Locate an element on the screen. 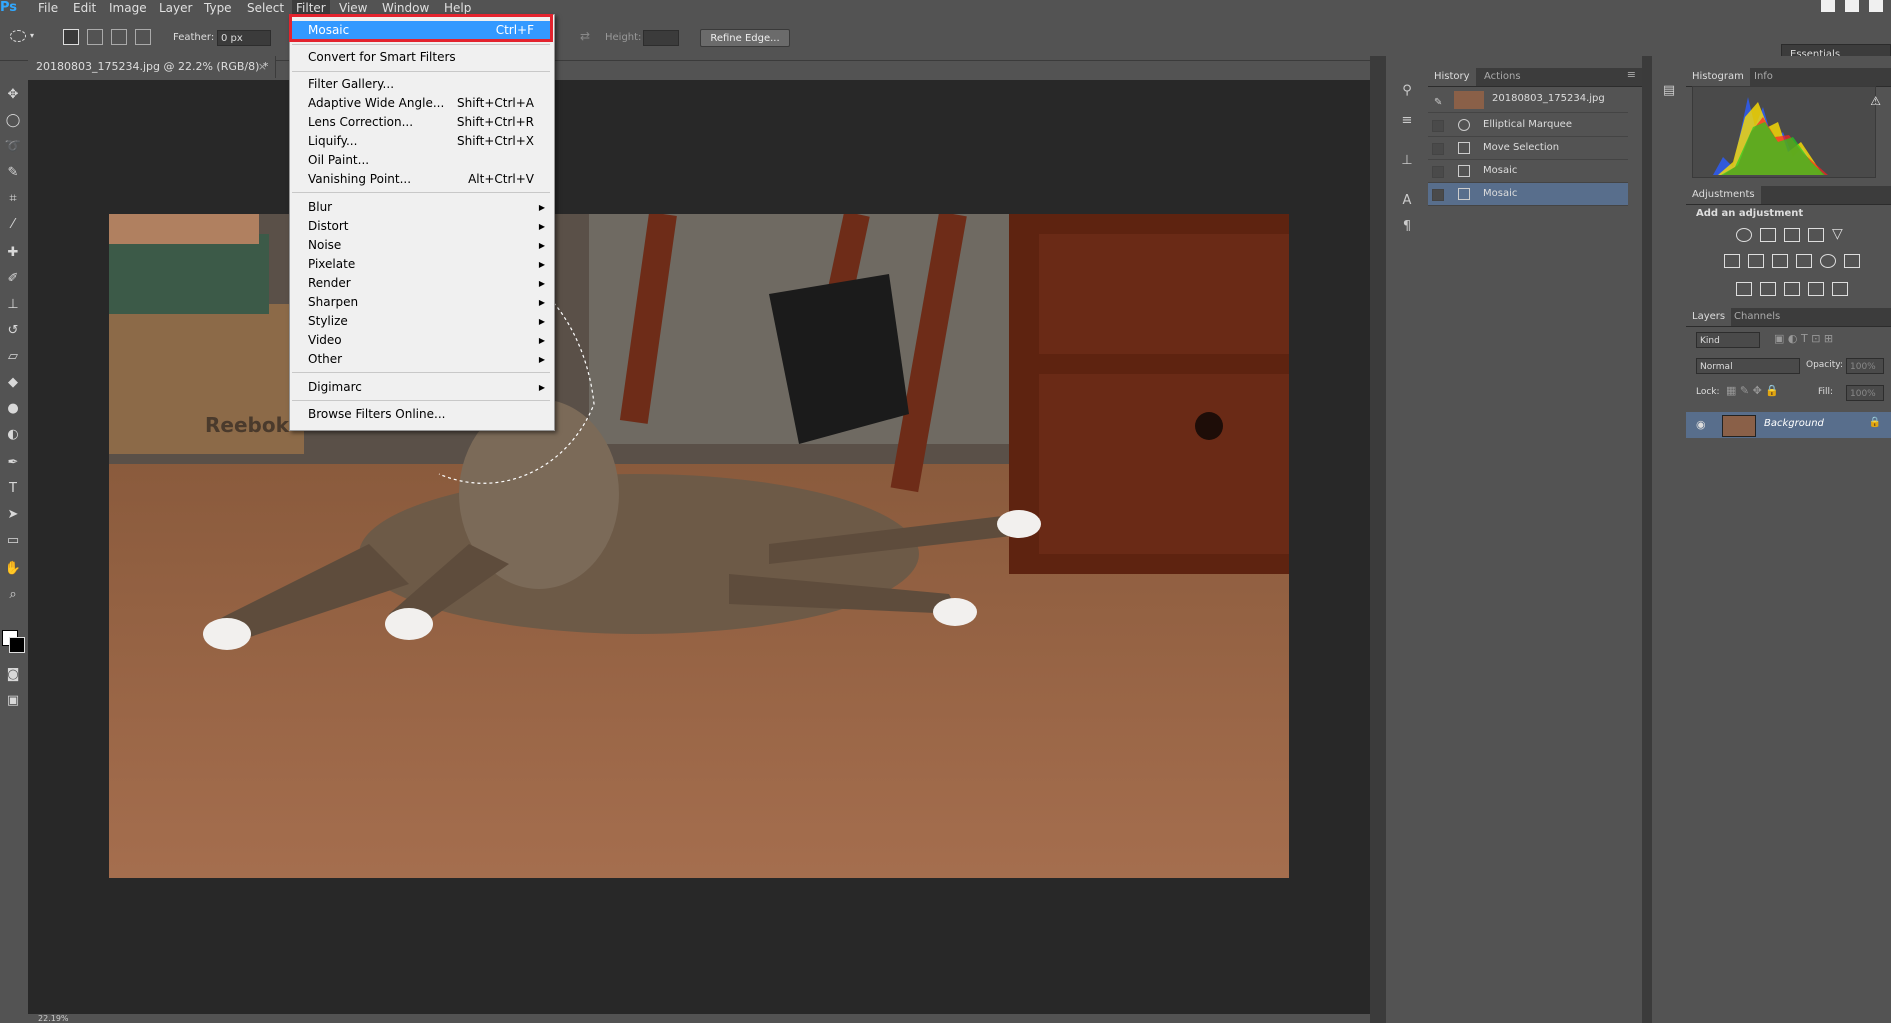 This screenshot has height=1023, width=1891. panel-menu-icon: ≡ is located at coordinates (1631, 74).